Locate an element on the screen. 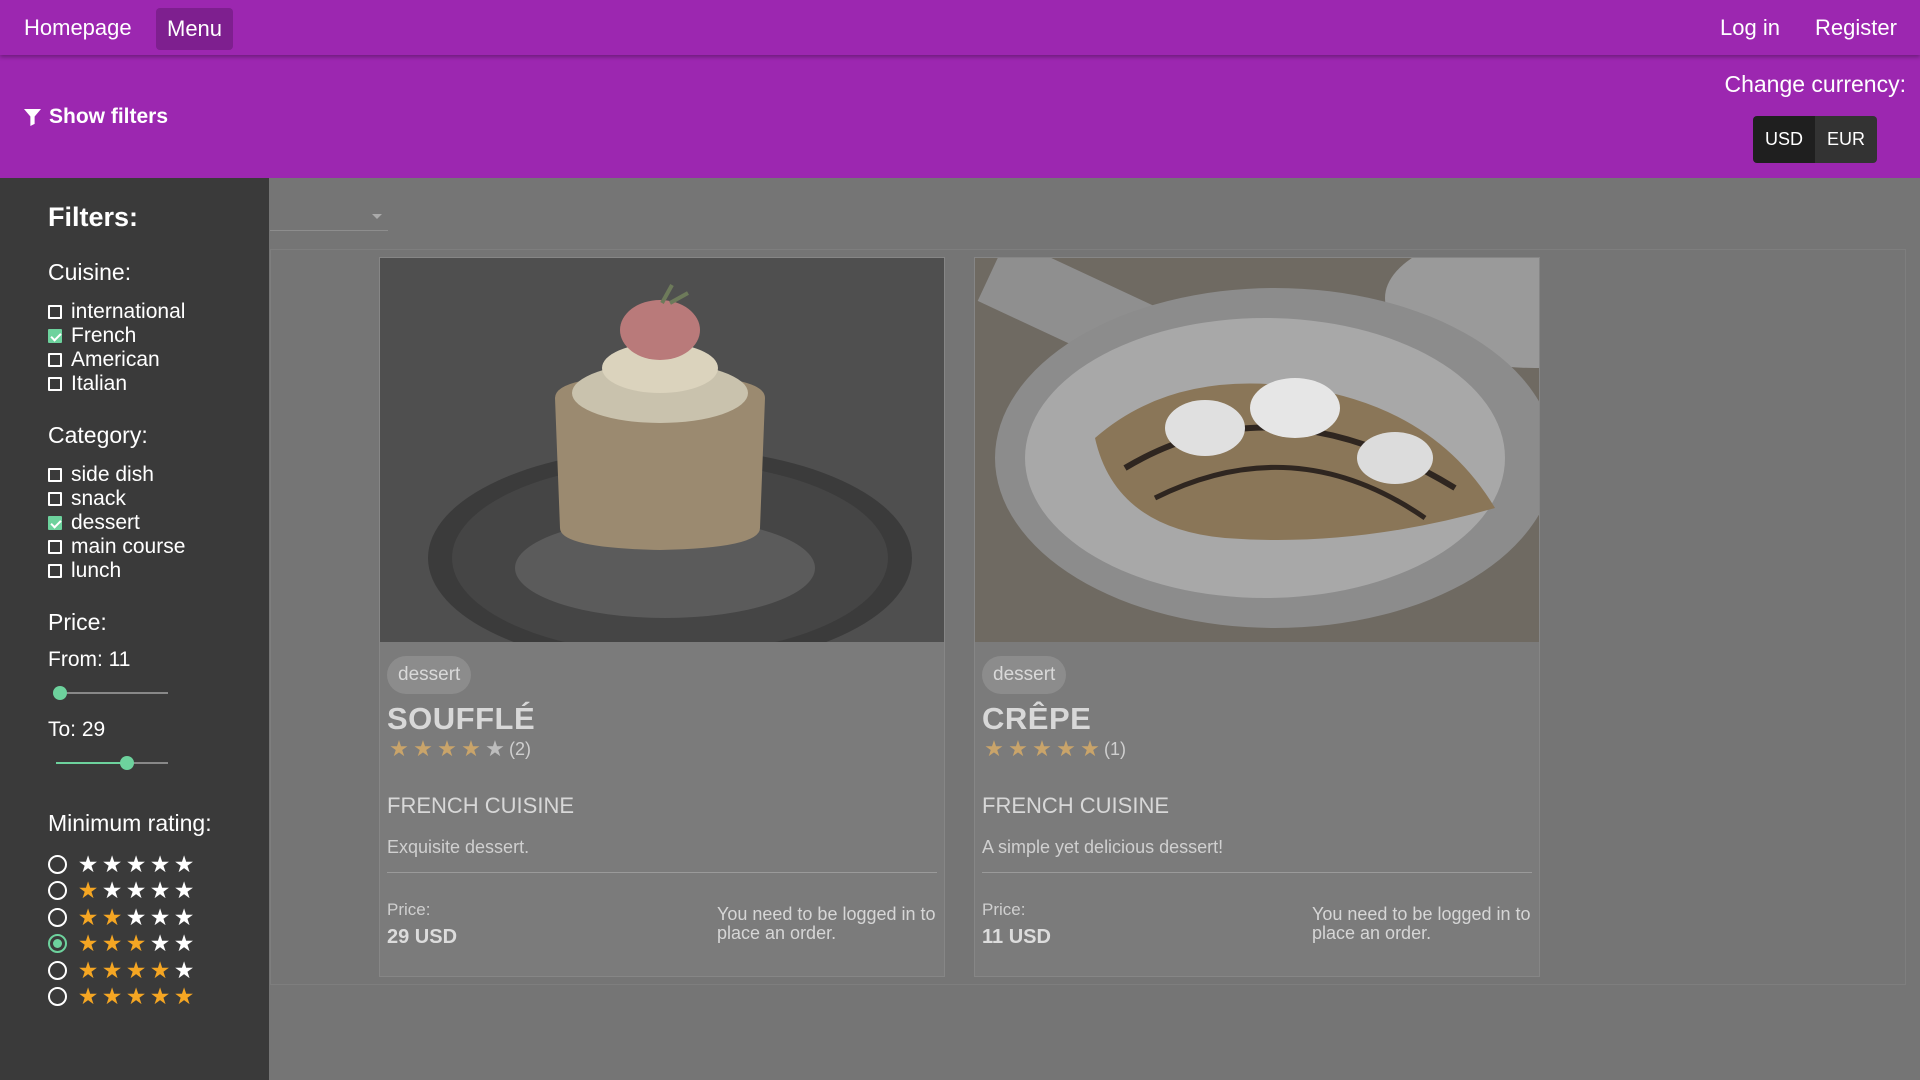 Image resolution: width=1920 pixels, height=1080 pixels. checkbox-label: lunch is located at coordinates (96, 570).